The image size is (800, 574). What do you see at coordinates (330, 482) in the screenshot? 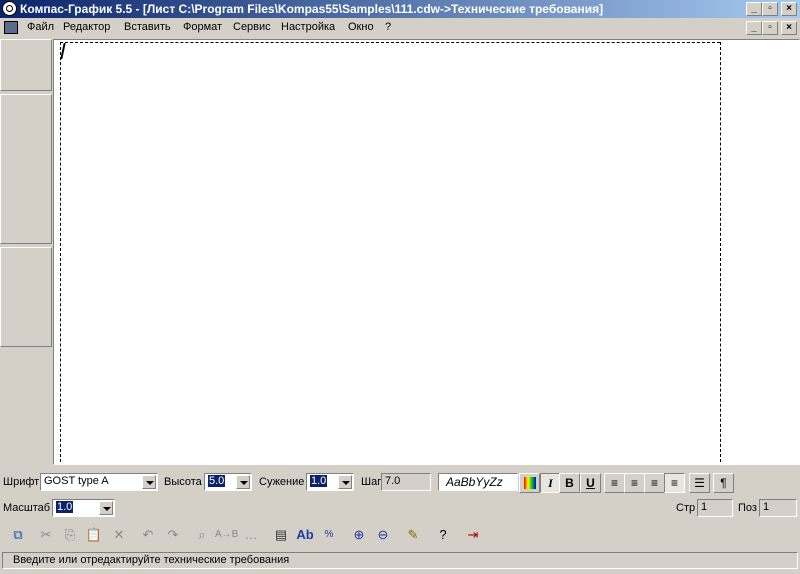
I see `narrow-select: 1.0` at bounding box center [330, 482].